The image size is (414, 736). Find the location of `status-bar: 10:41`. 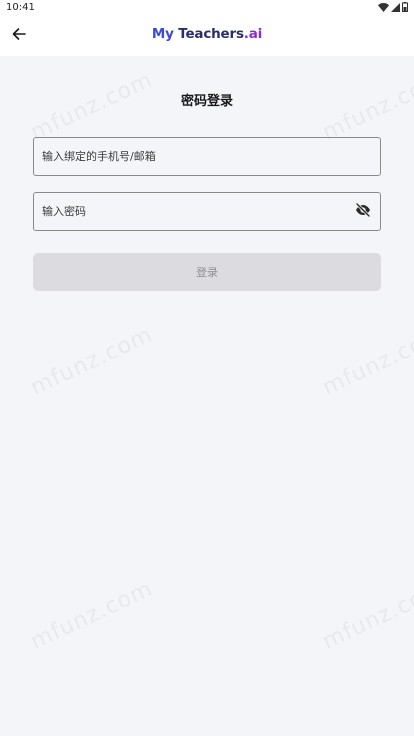

status-bar: 10:41 is located at coordinates (207, 8).